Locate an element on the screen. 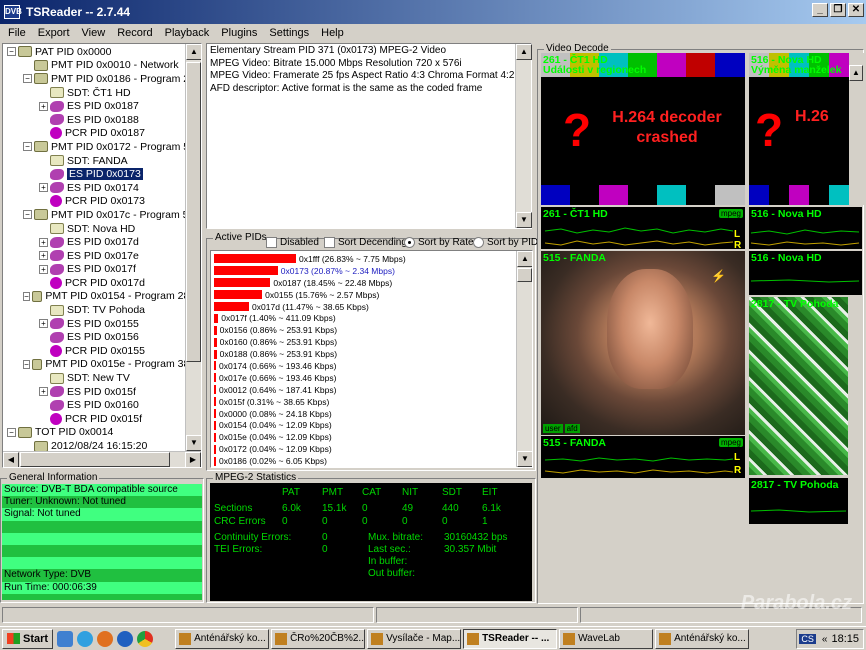 Image resolution: width=866 pixels, height=650 pixels. tree-node: ES PID 0x0160 is located at coordinates (102, 405).